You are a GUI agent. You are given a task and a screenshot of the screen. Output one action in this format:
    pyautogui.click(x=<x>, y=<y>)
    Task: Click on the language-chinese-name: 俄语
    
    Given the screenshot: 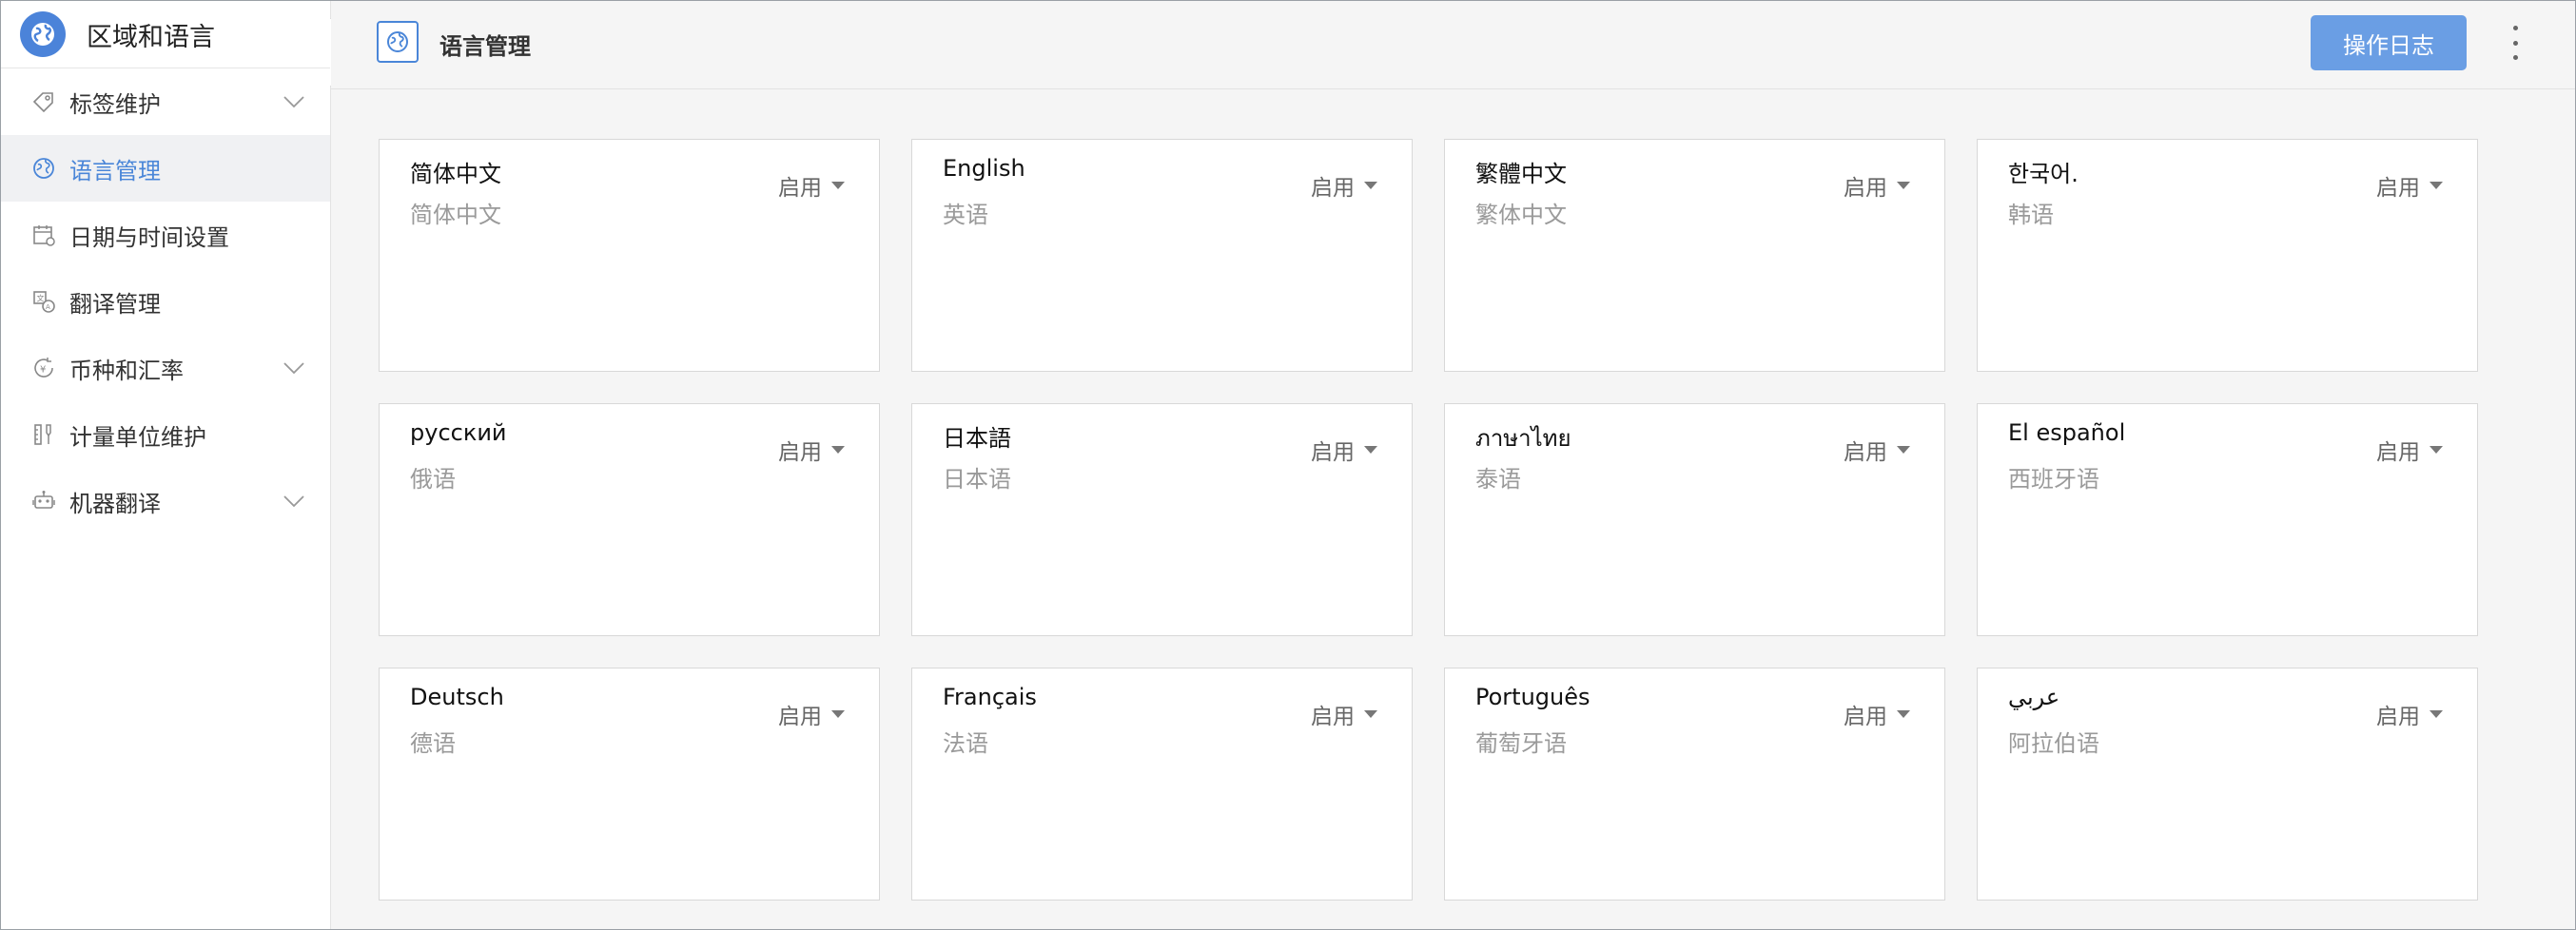 What is the action you would take?
    pyautogui.click(x=433, y=479)
    